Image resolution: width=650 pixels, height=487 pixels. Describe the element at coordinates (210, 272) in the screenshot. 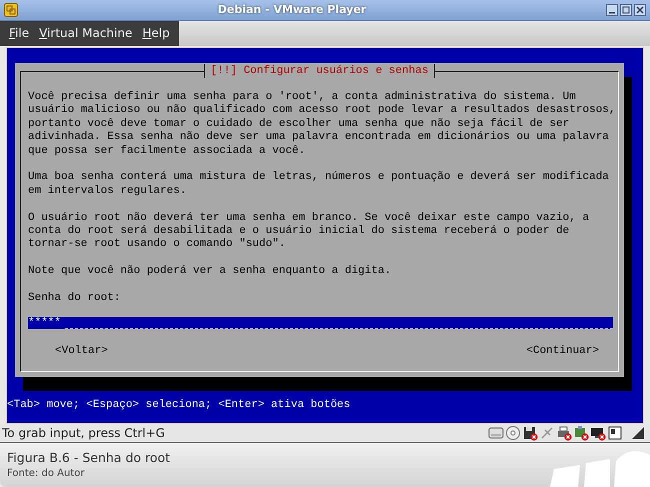

I see `paragraph: Note que você não poderá ver a senha enquanto a digita.` at that location.